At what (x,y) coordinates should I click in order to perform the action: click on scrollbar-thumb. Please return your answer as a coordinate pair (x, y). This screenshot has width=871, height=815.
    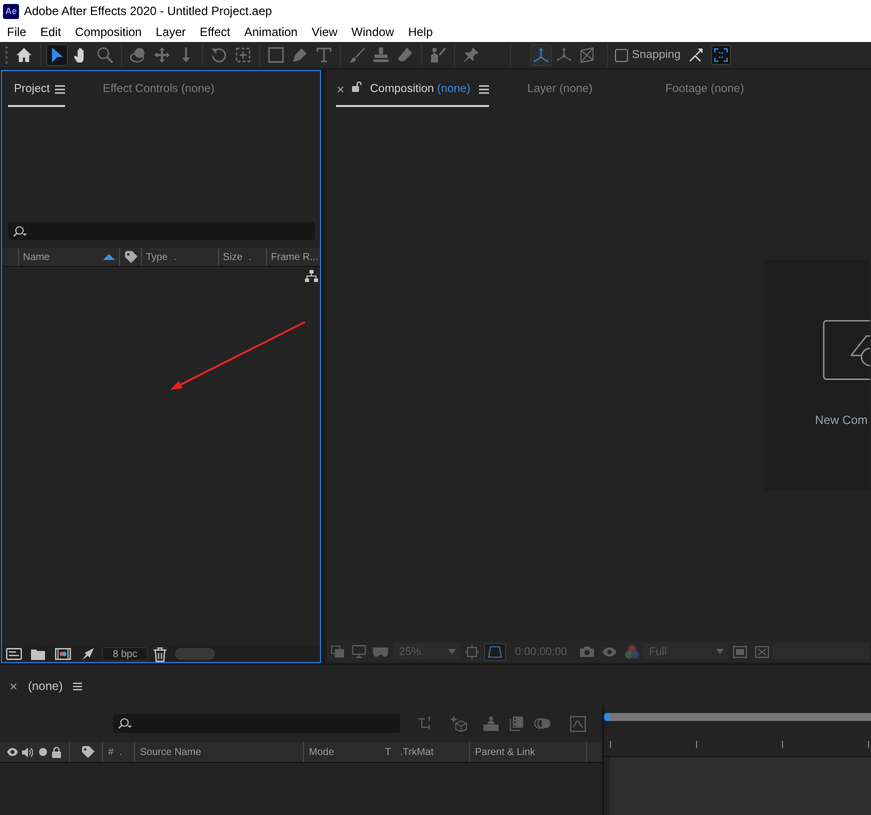
    Looking at the image, I should click on (195, 654).